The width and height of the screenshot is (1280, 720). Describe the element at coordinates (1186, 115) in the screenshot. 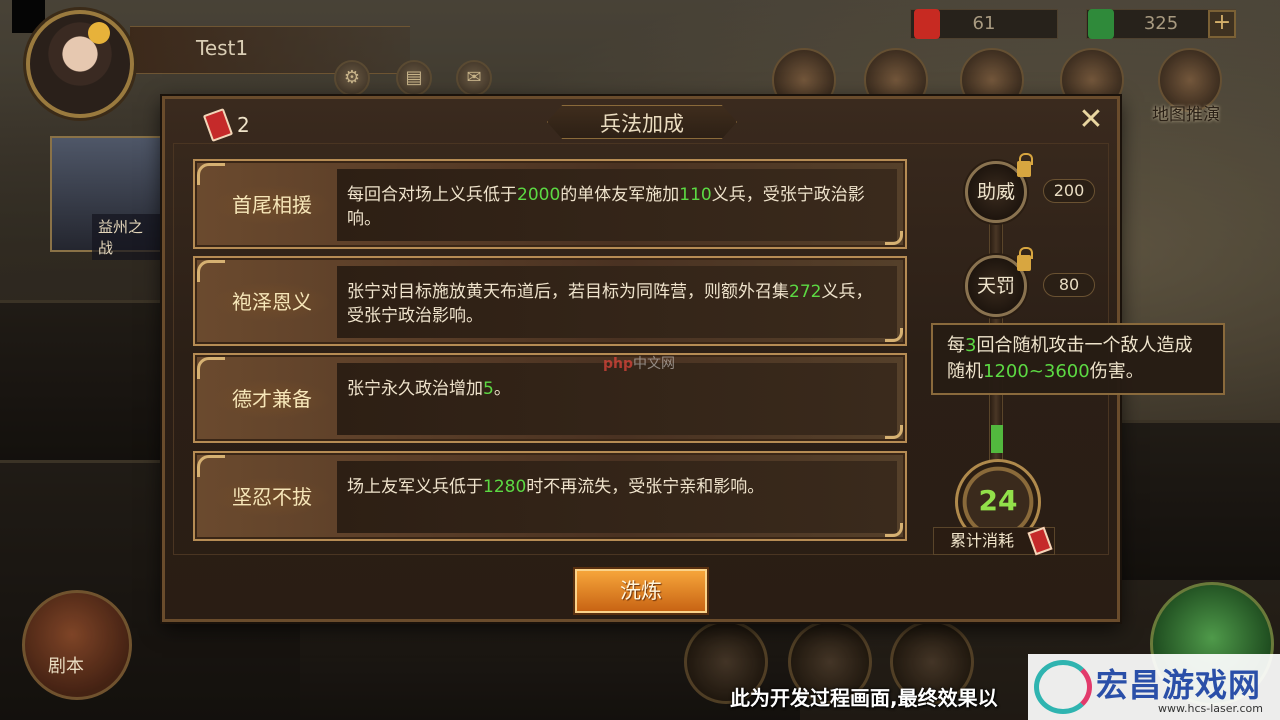

I see `map-label: 地图推演` at that location.